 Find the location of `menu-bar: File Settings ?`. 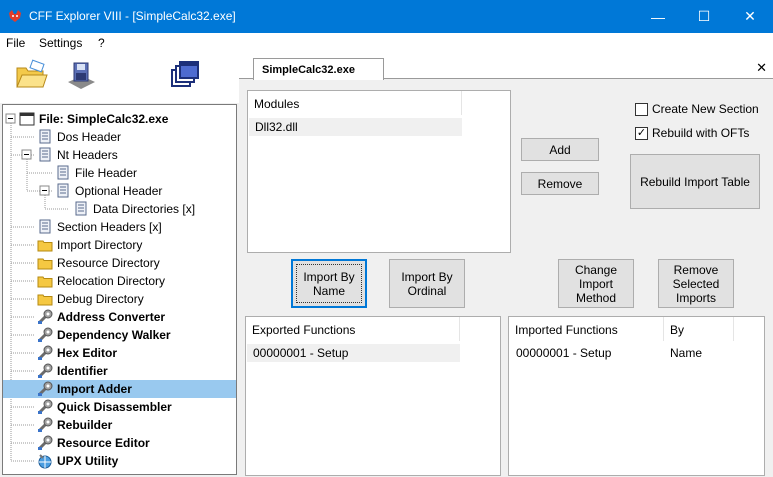

menu-bar: File Settings ? is located at coordinates (386, 43).